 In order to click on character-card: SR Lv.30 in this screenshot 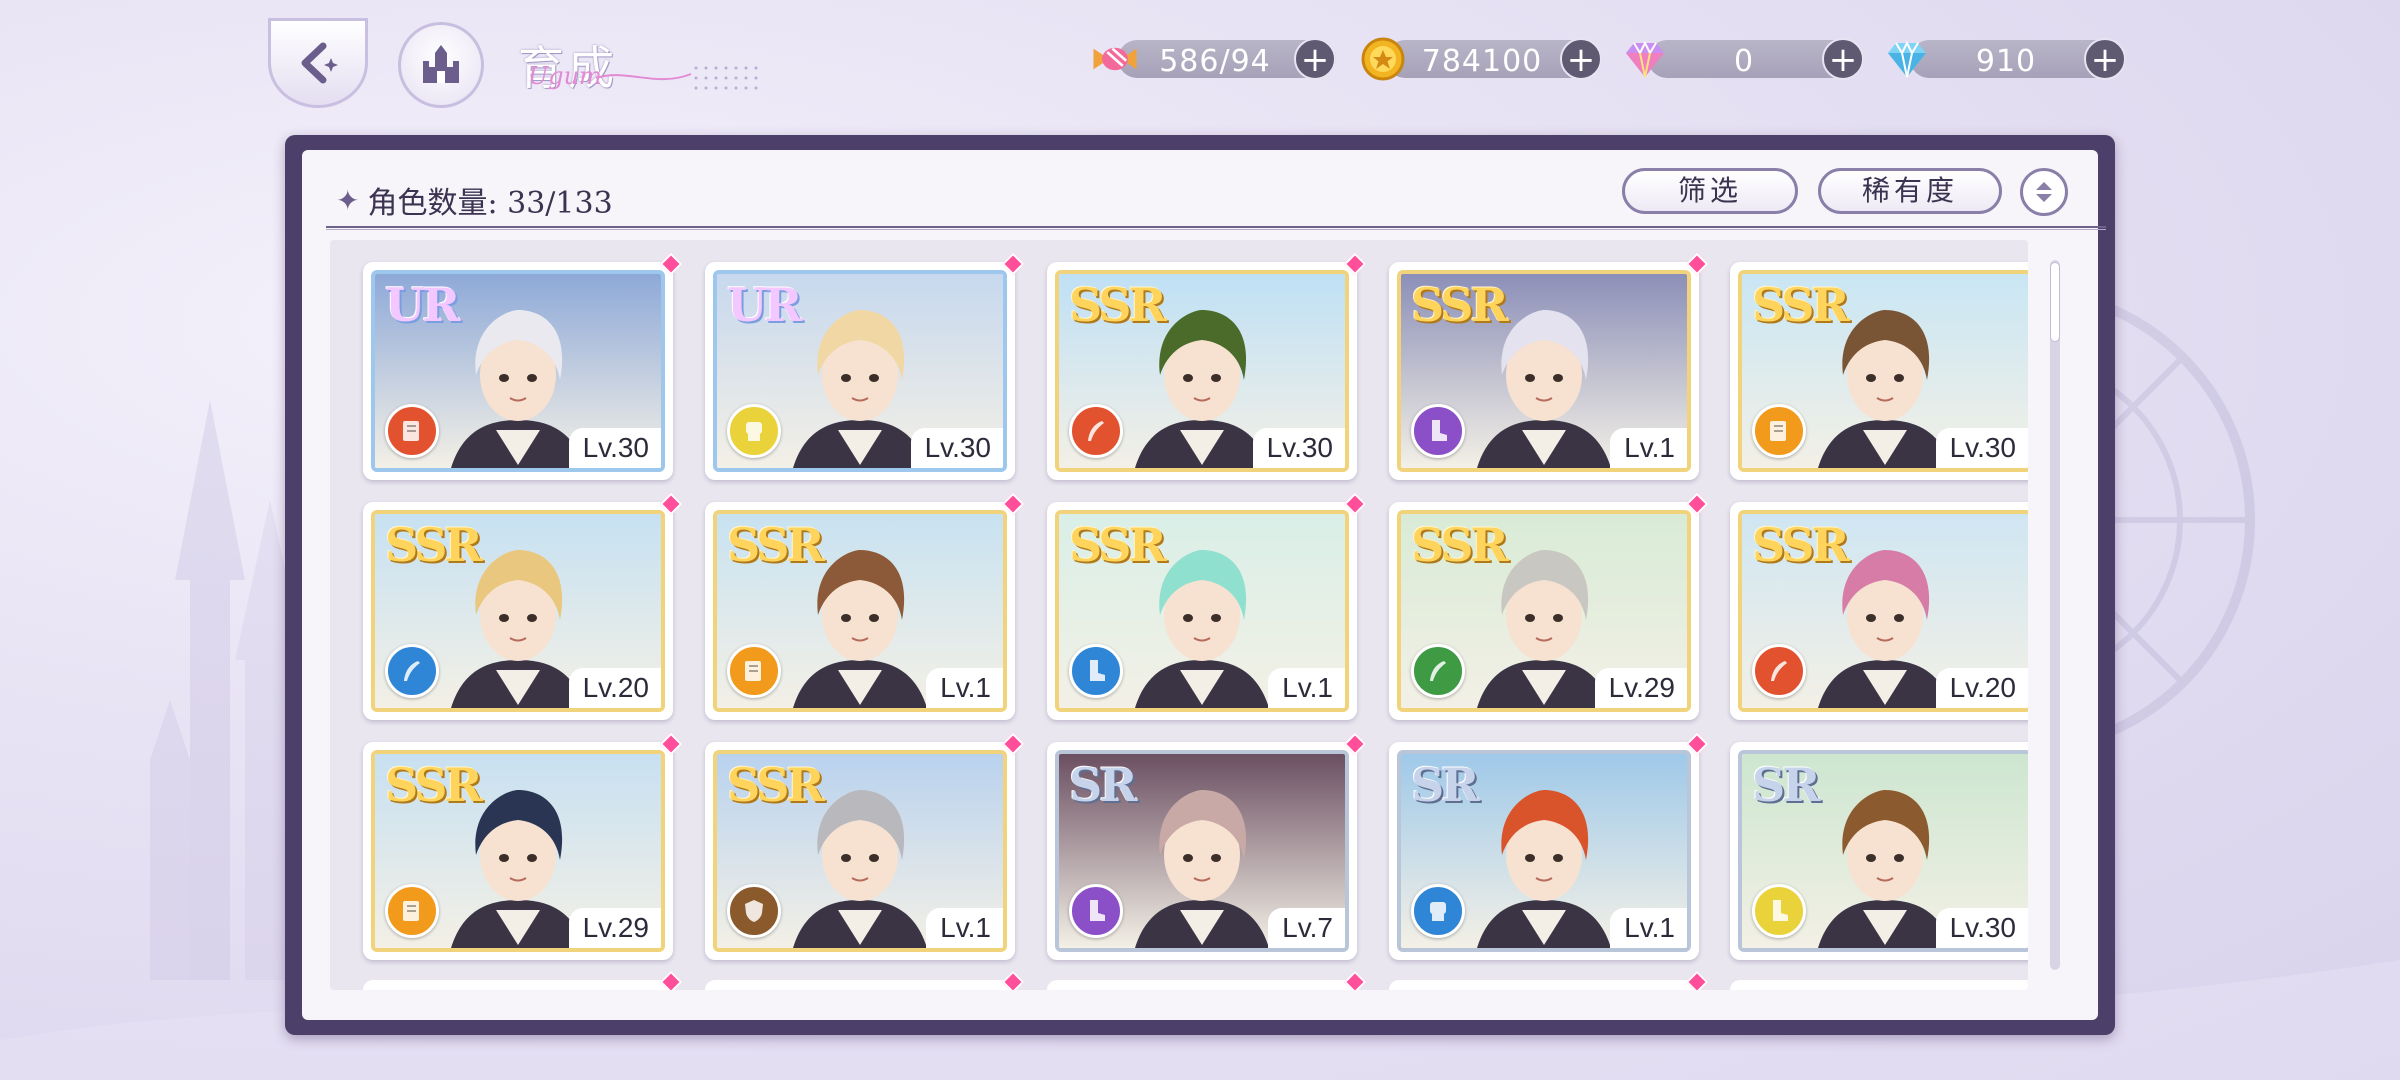, I will do `click(1879, 846)`.